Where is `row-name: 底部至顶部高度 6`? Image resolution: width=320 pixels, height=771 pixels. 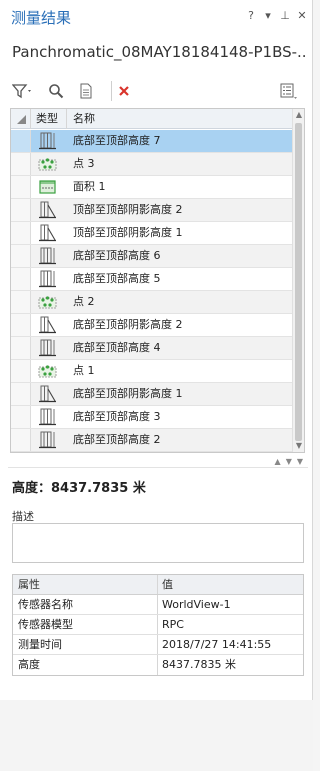
row-name: 底部至顶部高度 6 is located at coordinates (117, 255).